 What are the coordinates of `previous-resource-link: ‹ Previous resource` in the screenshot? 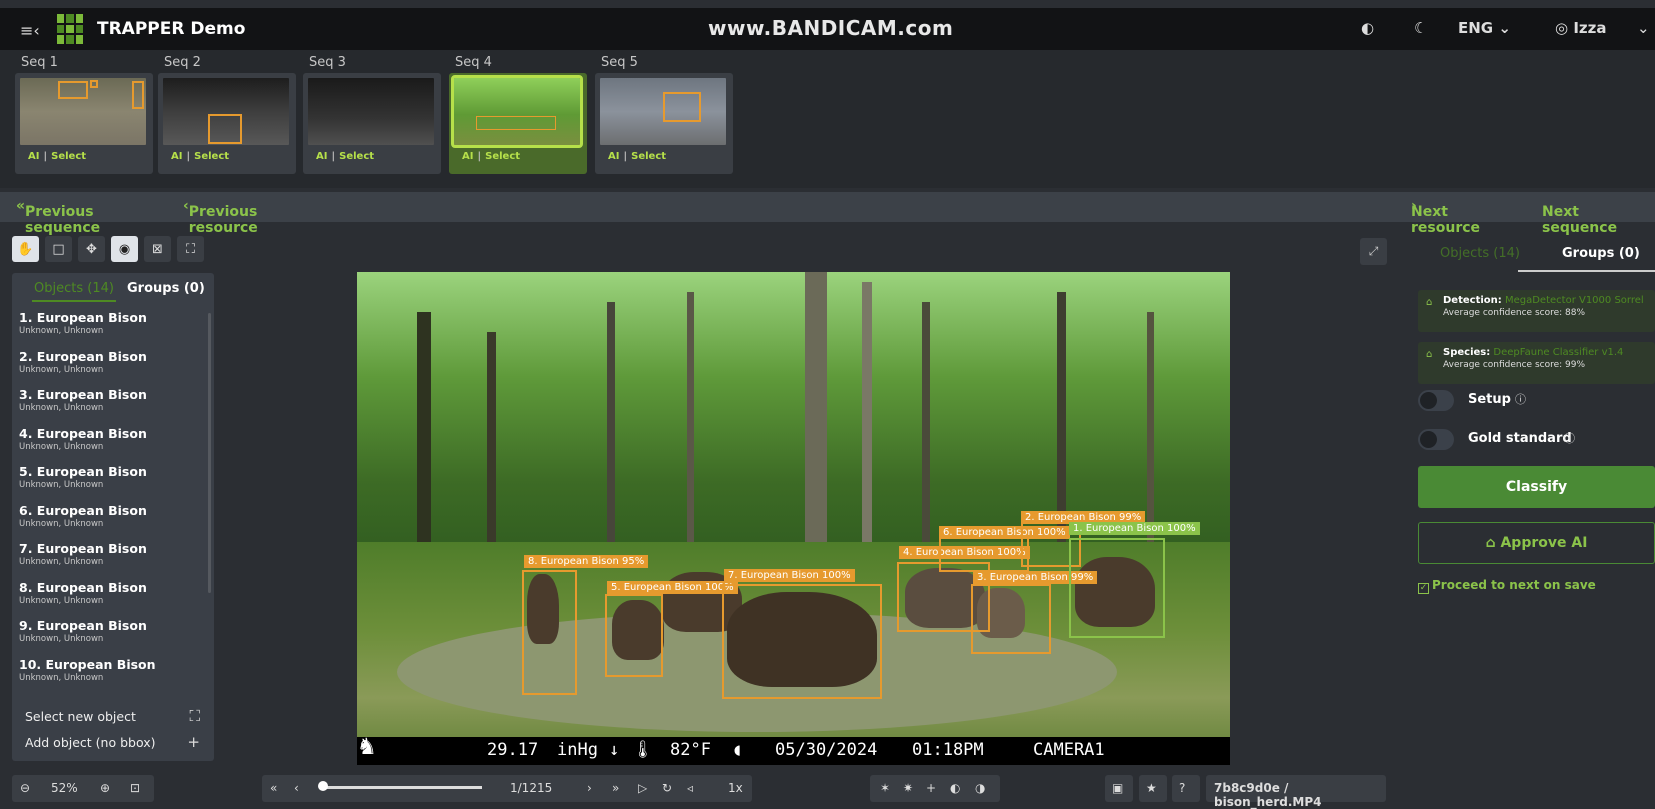 It's located at (220, 217).